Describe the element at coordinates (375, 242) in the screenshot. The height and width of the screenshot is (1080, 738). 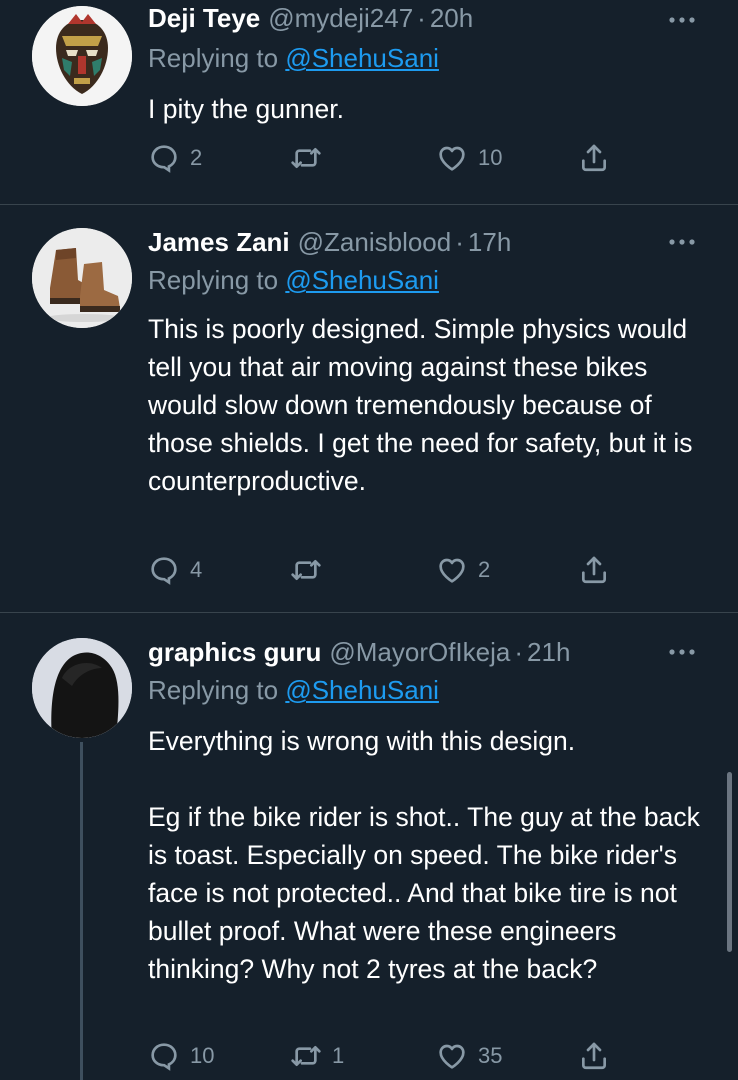
I see `user-handle: @Zanisblood` at that location.